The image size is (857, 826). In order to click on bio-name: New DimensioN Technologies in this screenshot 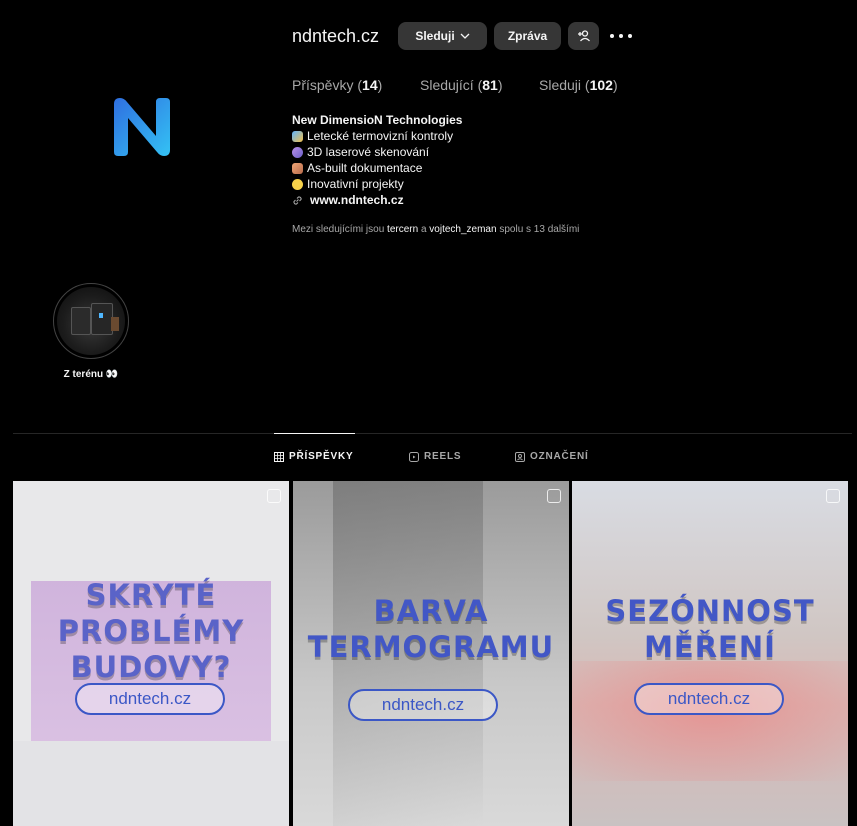, I will do `click(377, 120)`.